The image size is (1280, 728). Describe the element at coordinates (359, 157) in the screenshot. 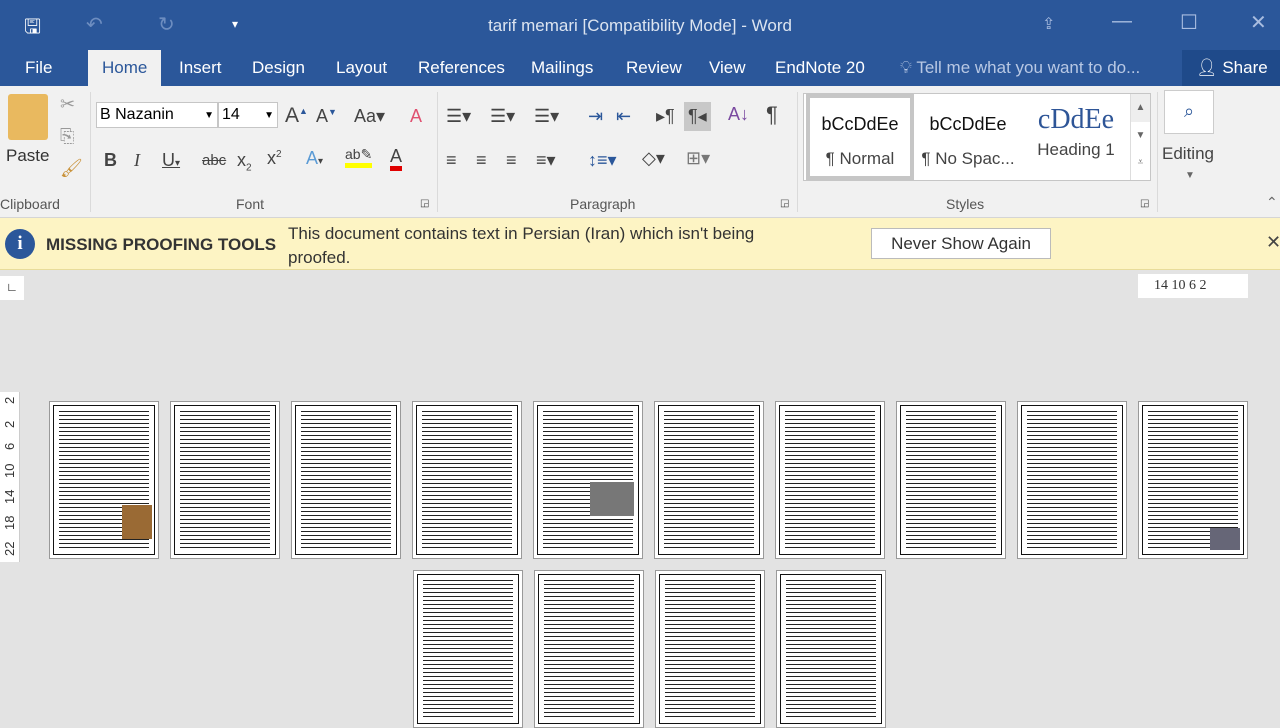

I see `highlight-color-icon: ab✎` at that location.